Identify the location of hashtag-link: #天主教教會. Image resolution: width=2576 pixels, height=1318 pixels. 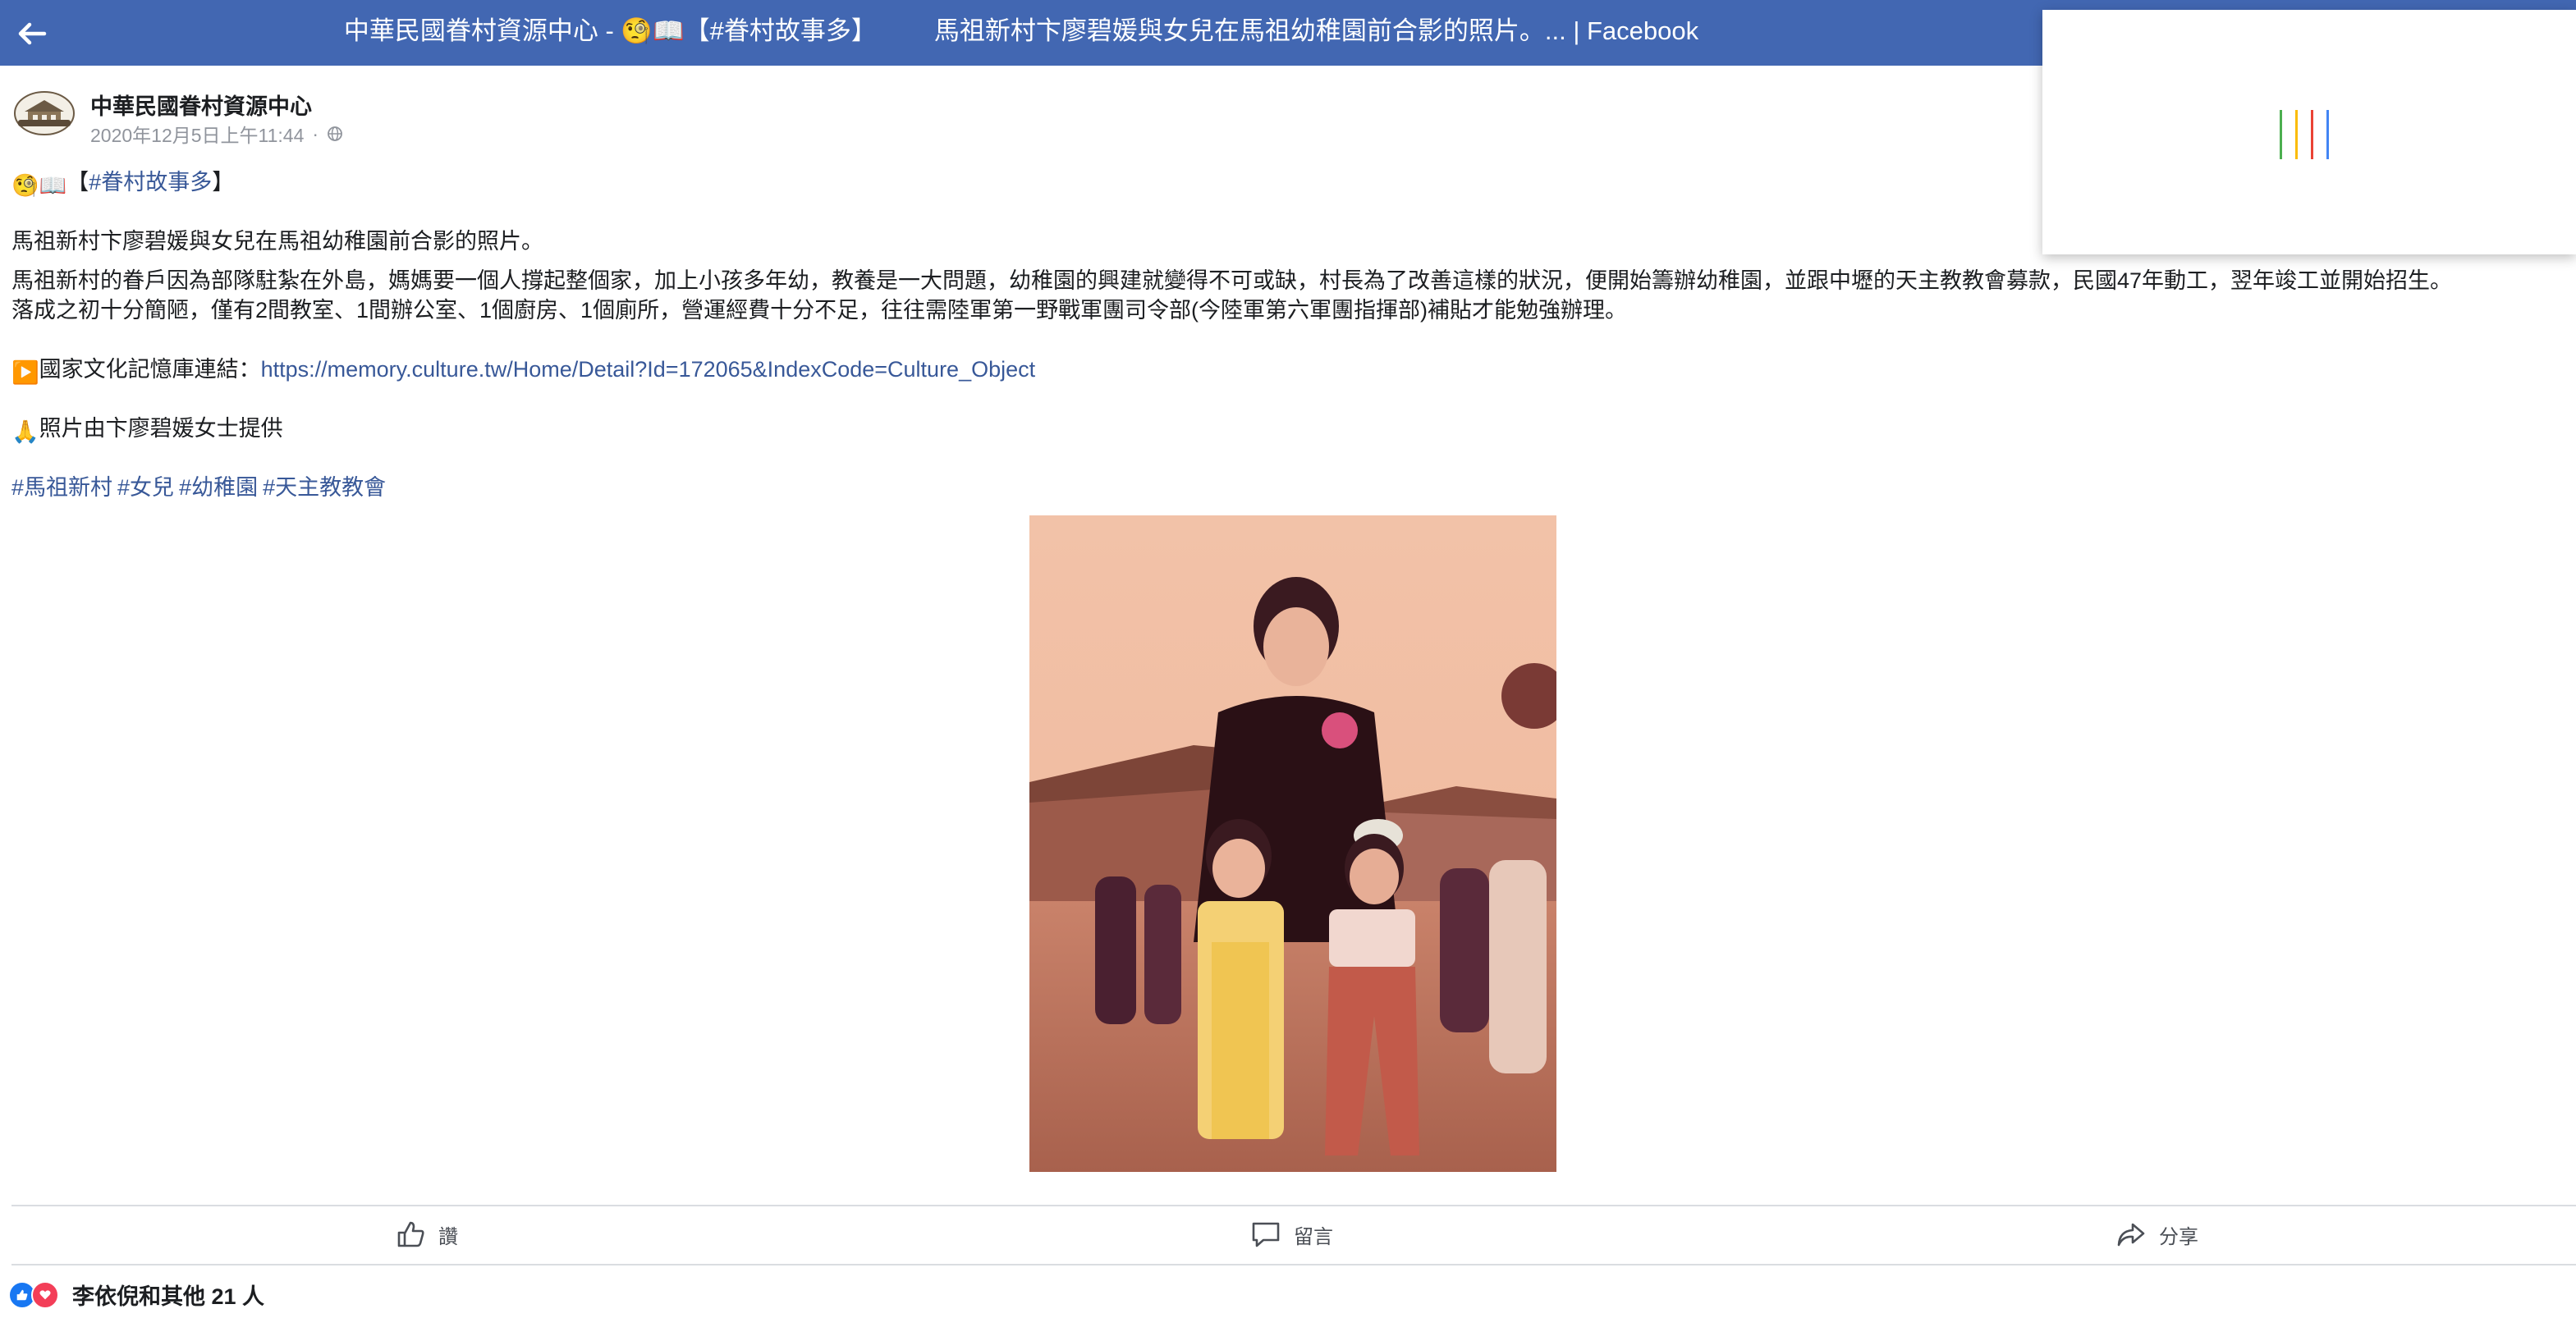
(324, 487).